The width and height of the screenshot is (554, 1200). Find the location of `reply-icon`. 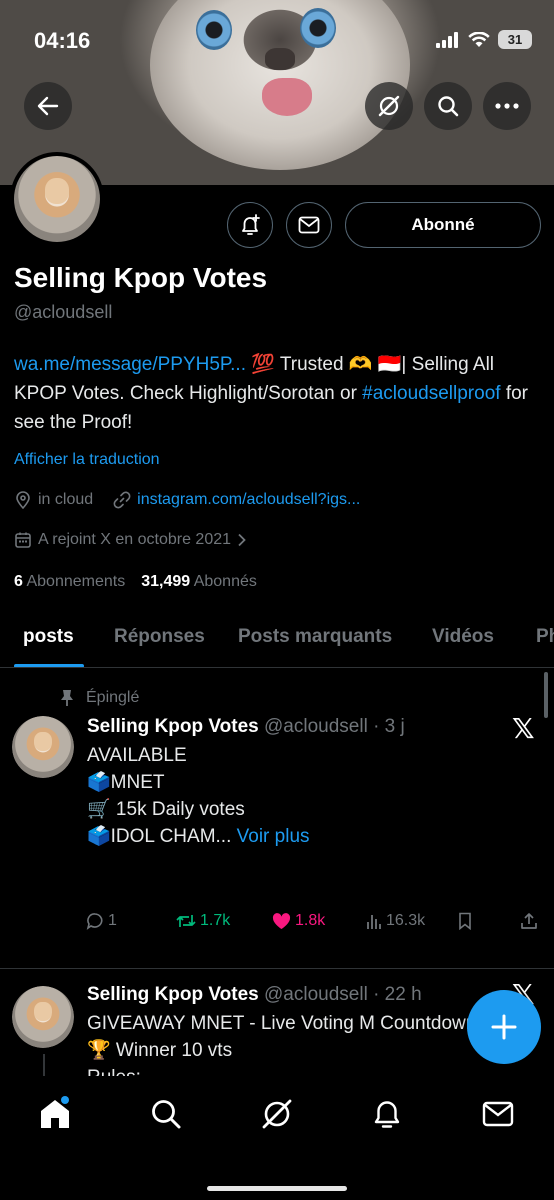

reply-icon is located at coordinates (94, 921).